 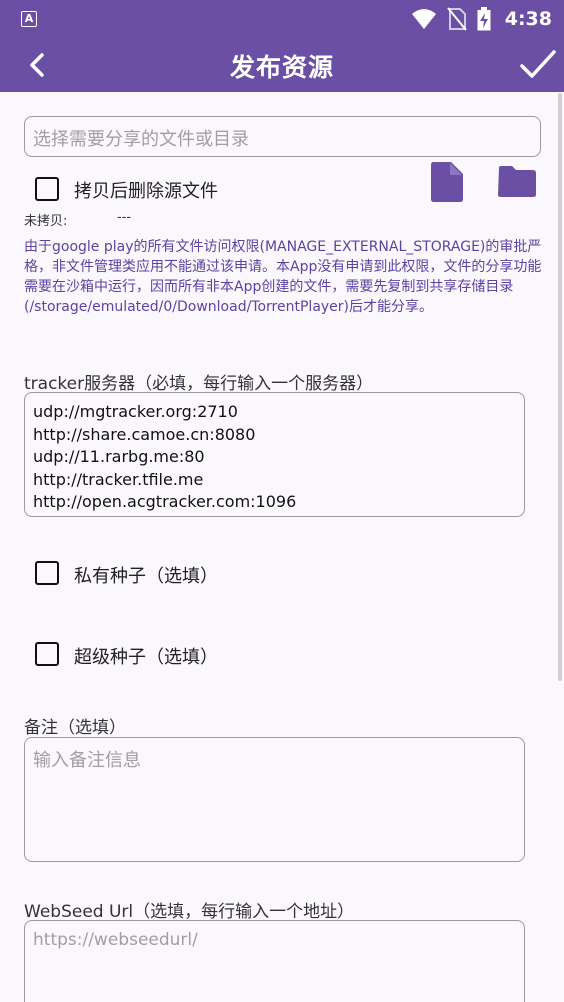 I want to click on status-time: 4:38, so click(x=528, y=19).